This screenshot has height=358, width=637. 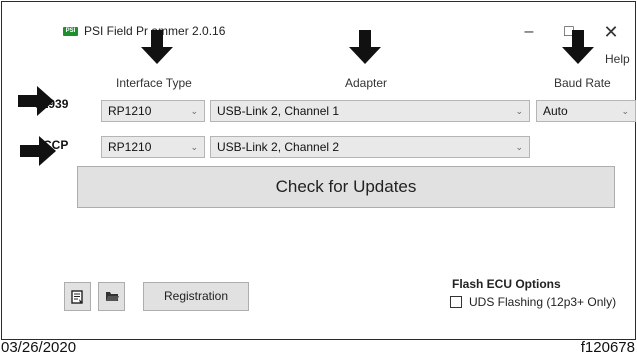 I want to click on uds-flashing-checkbox, so click(x=456, y=302).